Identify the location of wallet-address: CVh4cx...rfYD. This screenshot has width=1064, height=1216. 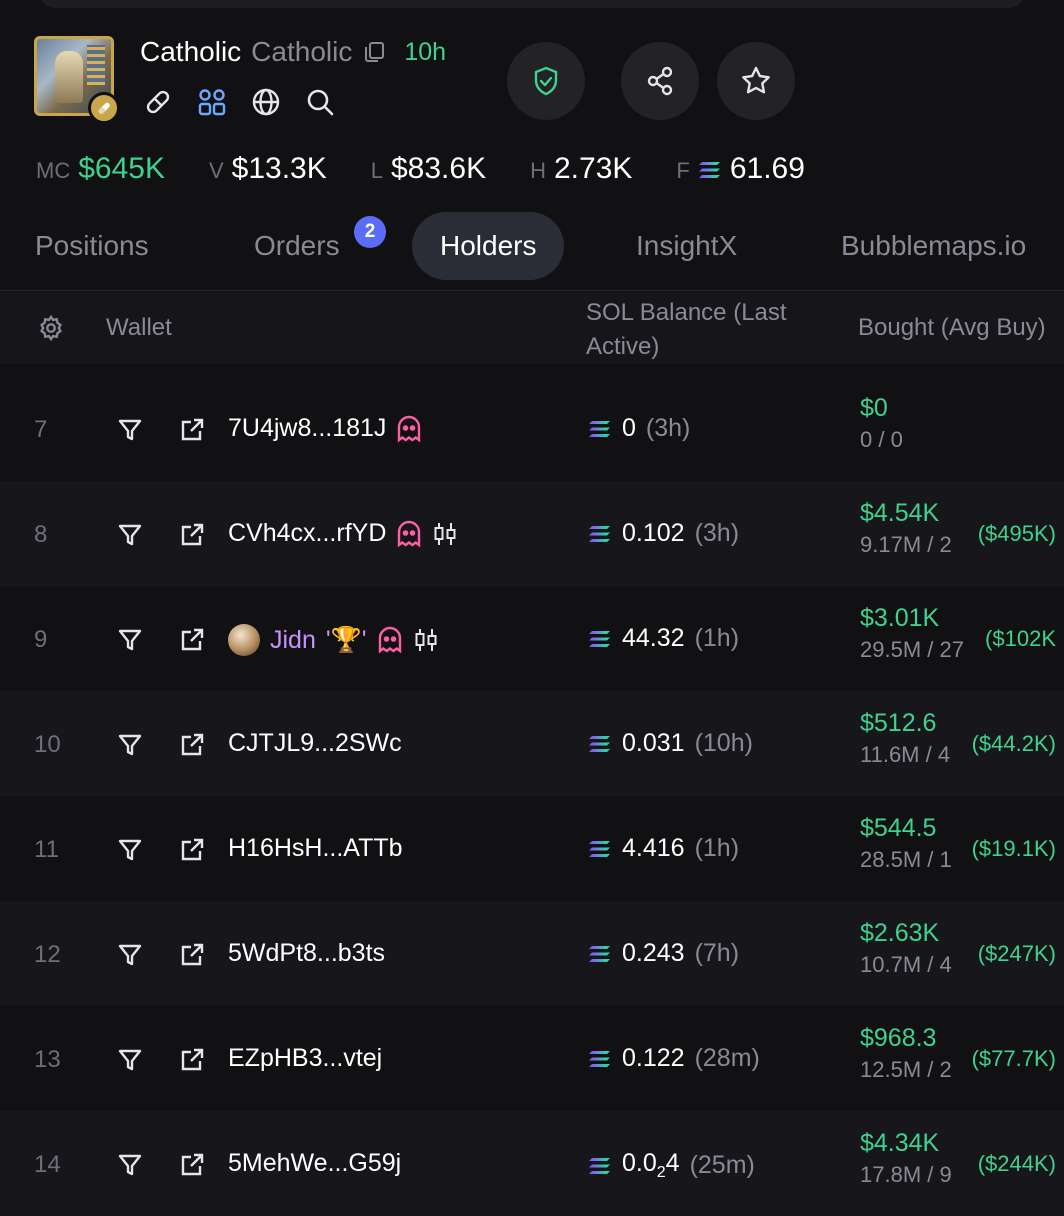
(307, 533).